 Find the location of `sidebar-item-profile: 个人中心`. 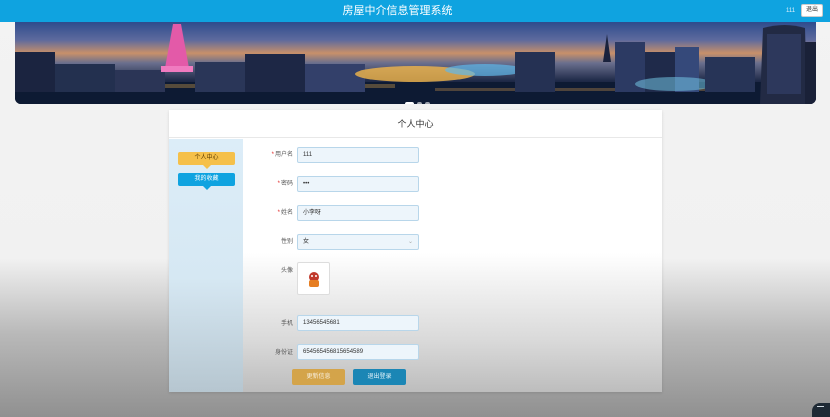

sidebar-item-profile: 个人中心 is located at coordinates (206, 160).